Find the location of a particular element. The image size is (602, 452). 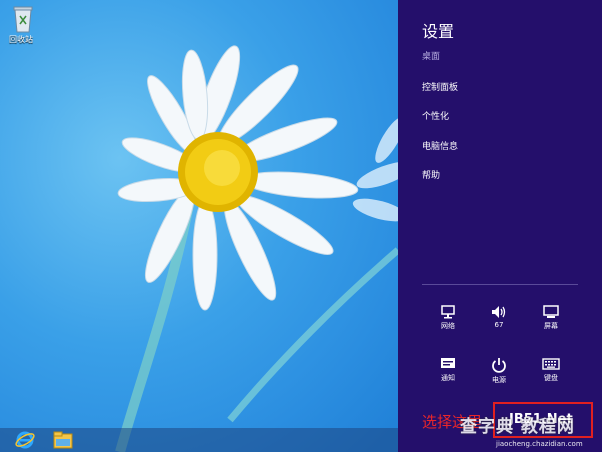

power-icon is located at coordinates (499, 365).